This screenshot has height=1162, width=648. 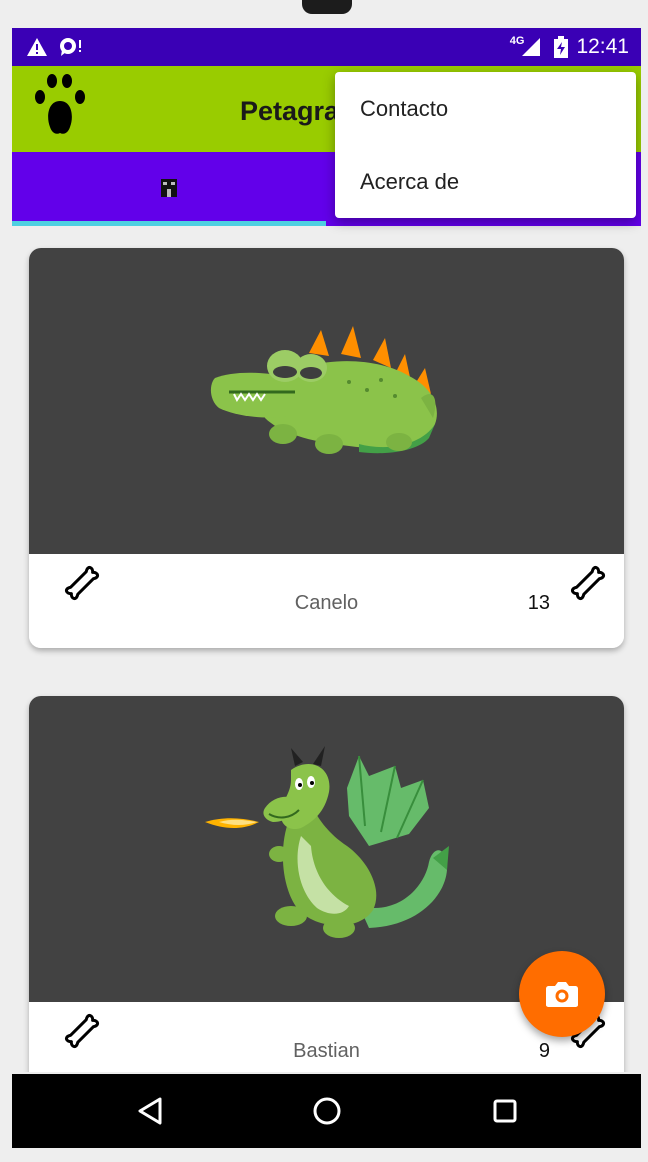 I want to click on camera-icon, so click(x=562, y=994).